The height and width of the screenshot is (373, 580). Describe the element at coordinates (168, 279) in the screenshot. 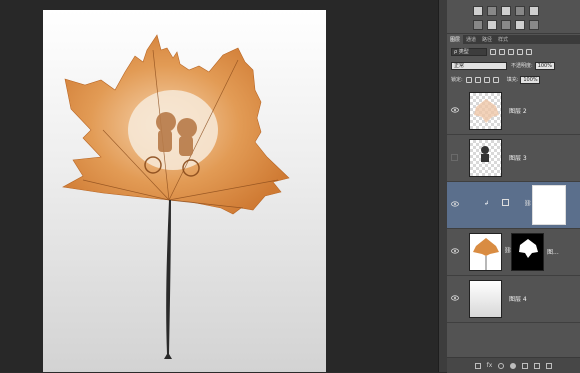

I see `leaf-stem` at that location.